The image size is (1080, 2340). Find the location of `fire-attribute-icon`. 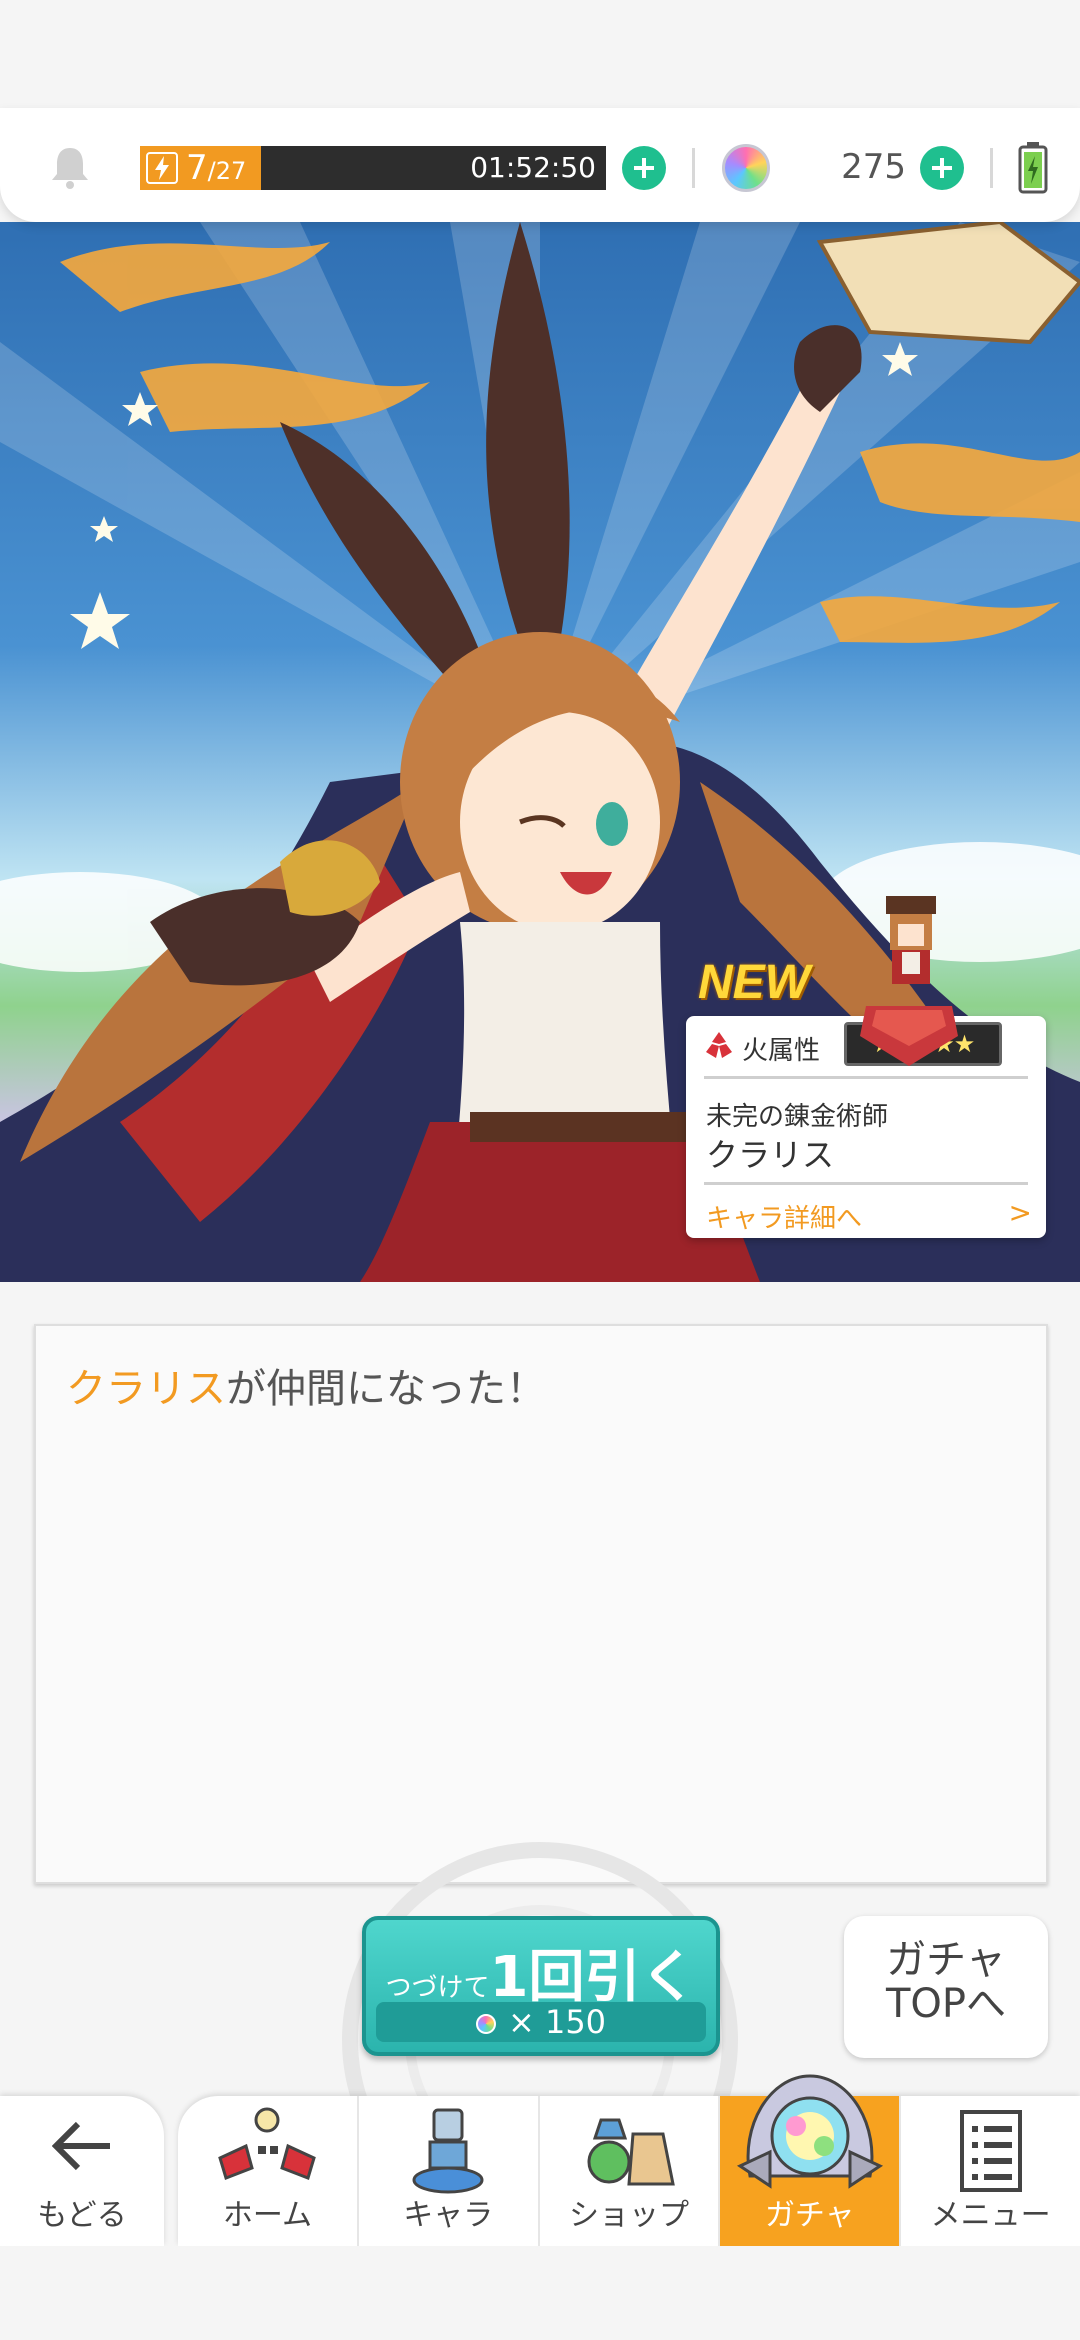

fire-attribute-icon is located at coordinates (719, 1045).